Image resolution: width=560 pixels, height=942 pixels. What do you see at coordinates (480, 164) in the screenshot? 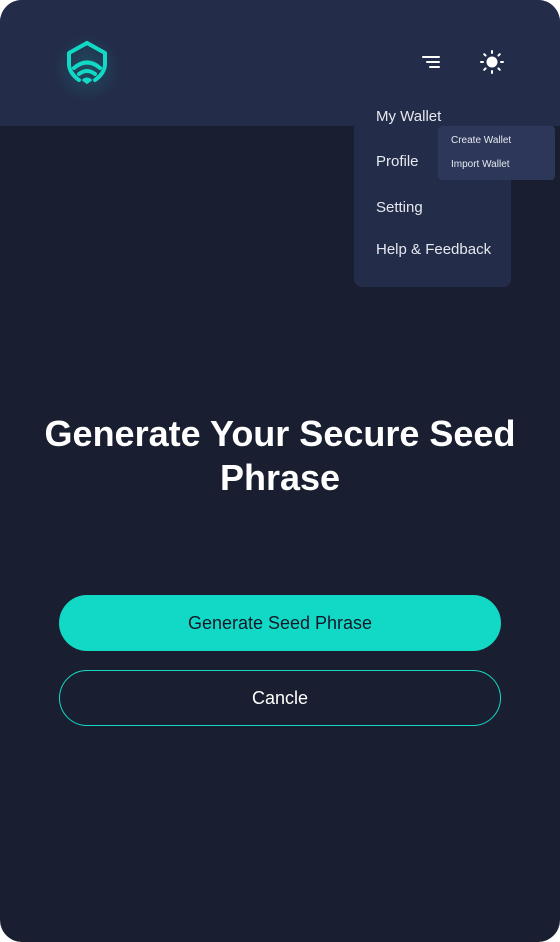
I see `submenu-item-import-wallet: Import Wallet` at bounding box center [480, 164].